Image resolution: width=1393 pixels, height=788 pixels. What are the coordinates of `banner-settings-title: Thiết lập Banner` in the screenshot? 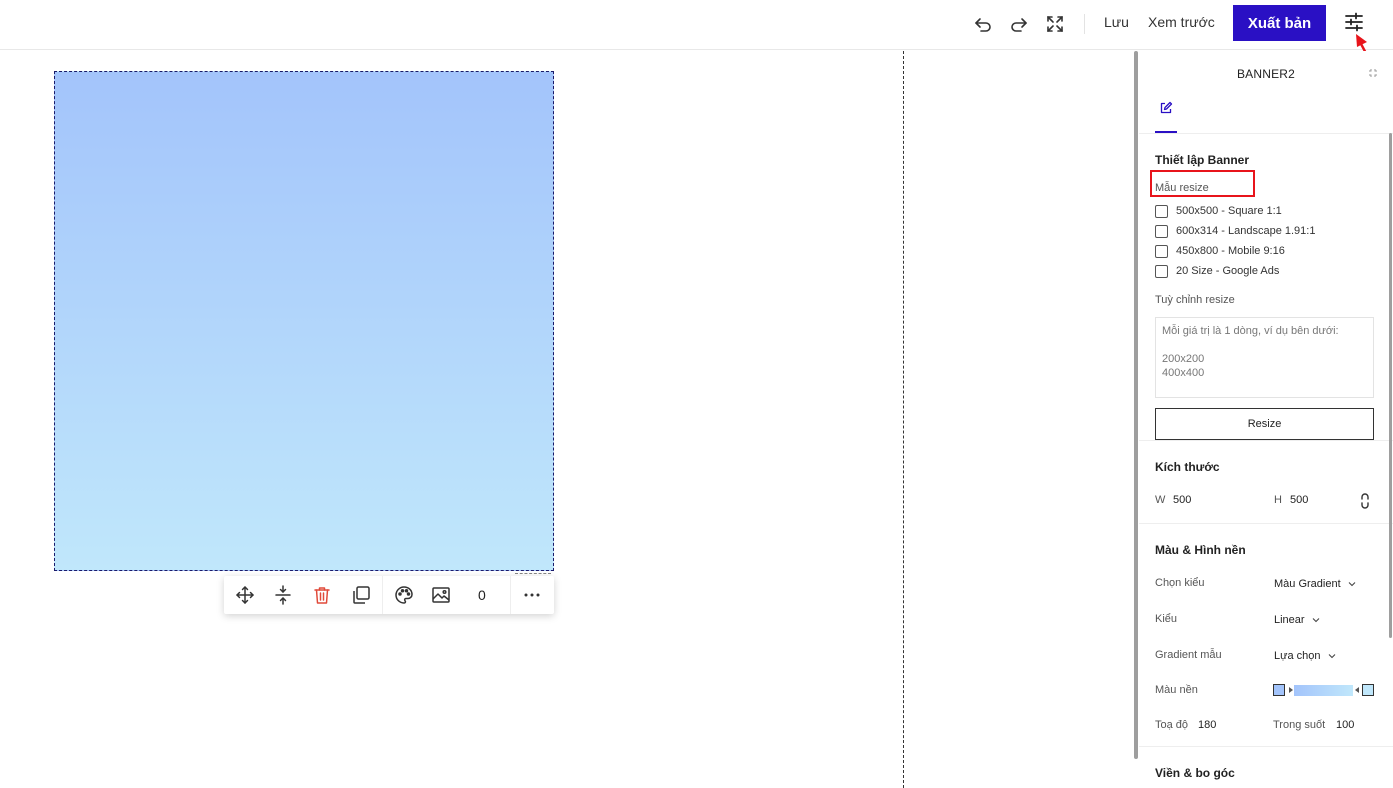 It's located at (1202, 160).